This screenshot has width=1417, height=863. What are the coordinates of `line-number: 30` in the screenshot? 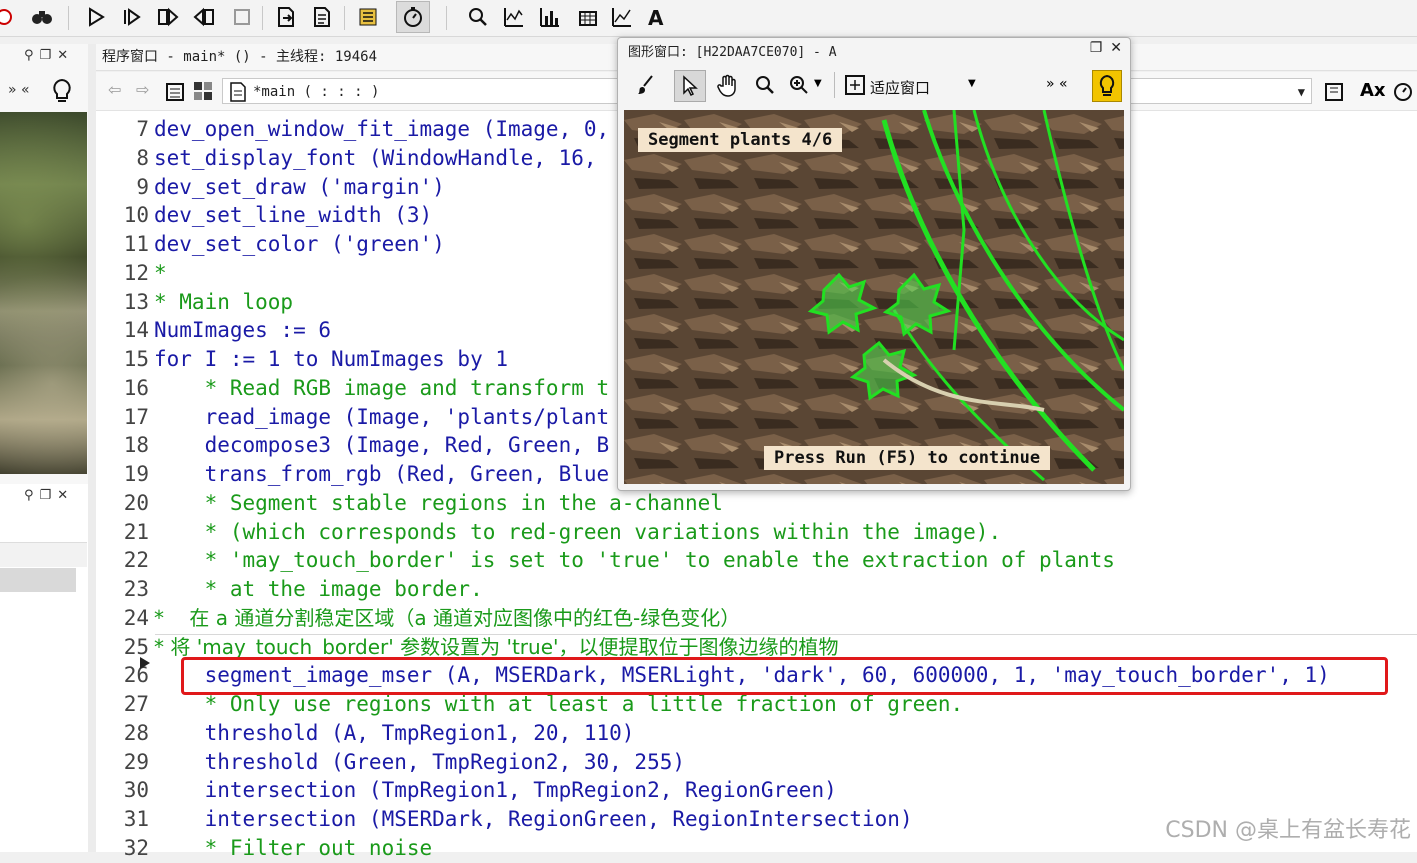 It's located at (136, 790).